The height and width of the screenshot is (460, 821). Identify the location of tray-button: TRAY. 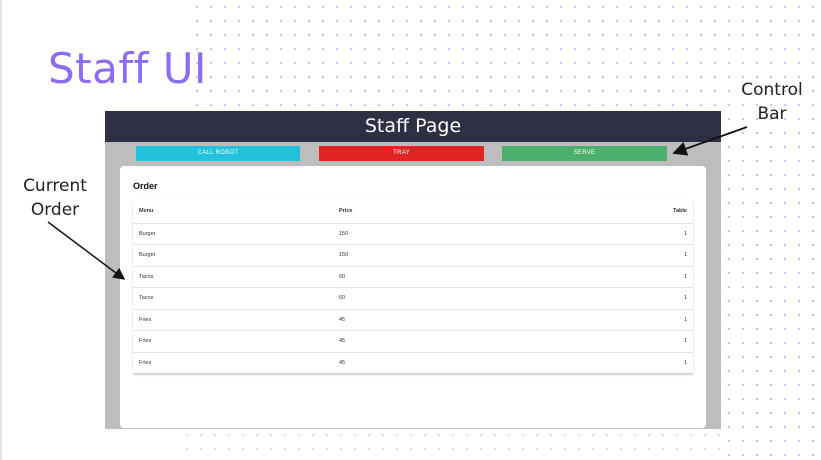
(401, 153).